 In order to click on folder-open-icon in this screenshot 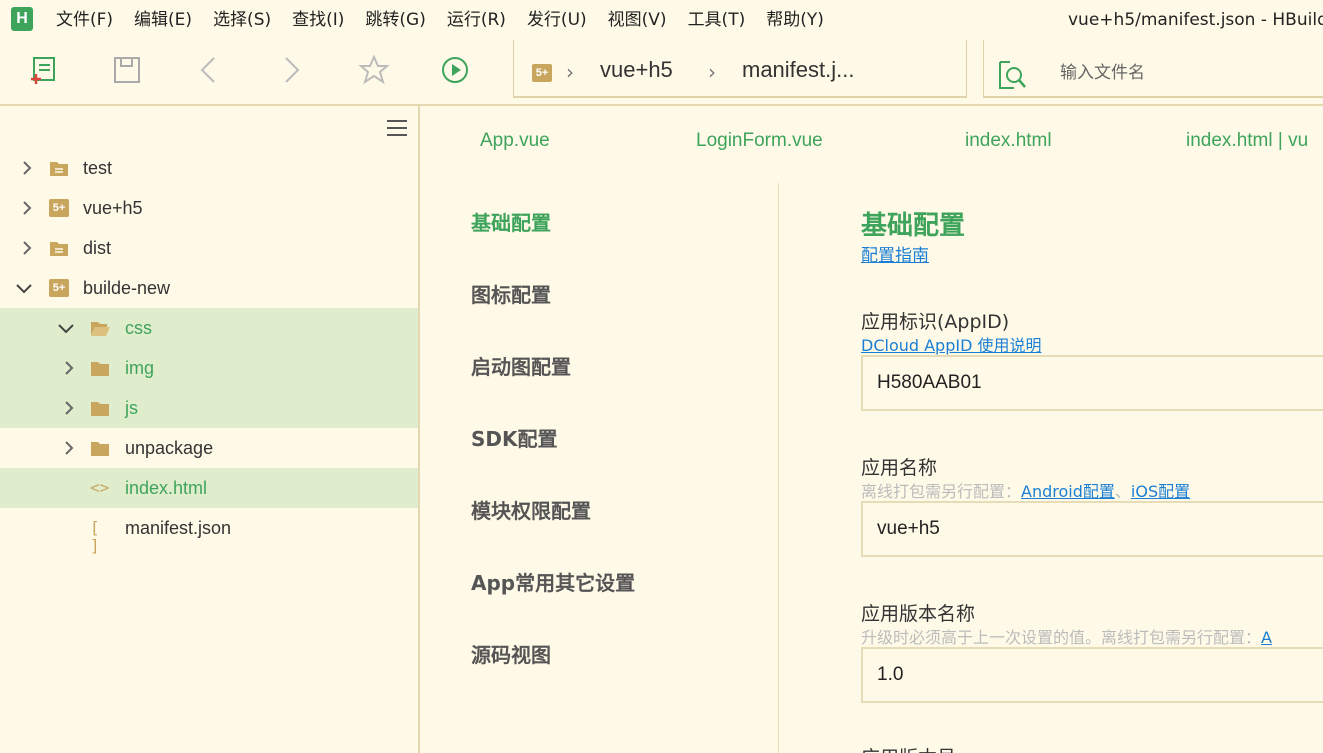, I will do `click(100, 329)`.